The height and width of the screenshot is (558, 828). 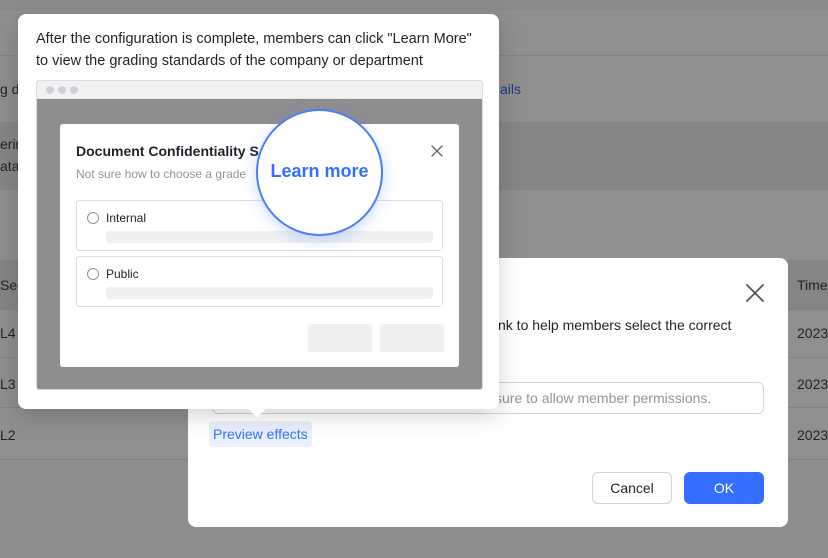 I want to click on mock-option-label: Internal, so click(x=126, y=218).